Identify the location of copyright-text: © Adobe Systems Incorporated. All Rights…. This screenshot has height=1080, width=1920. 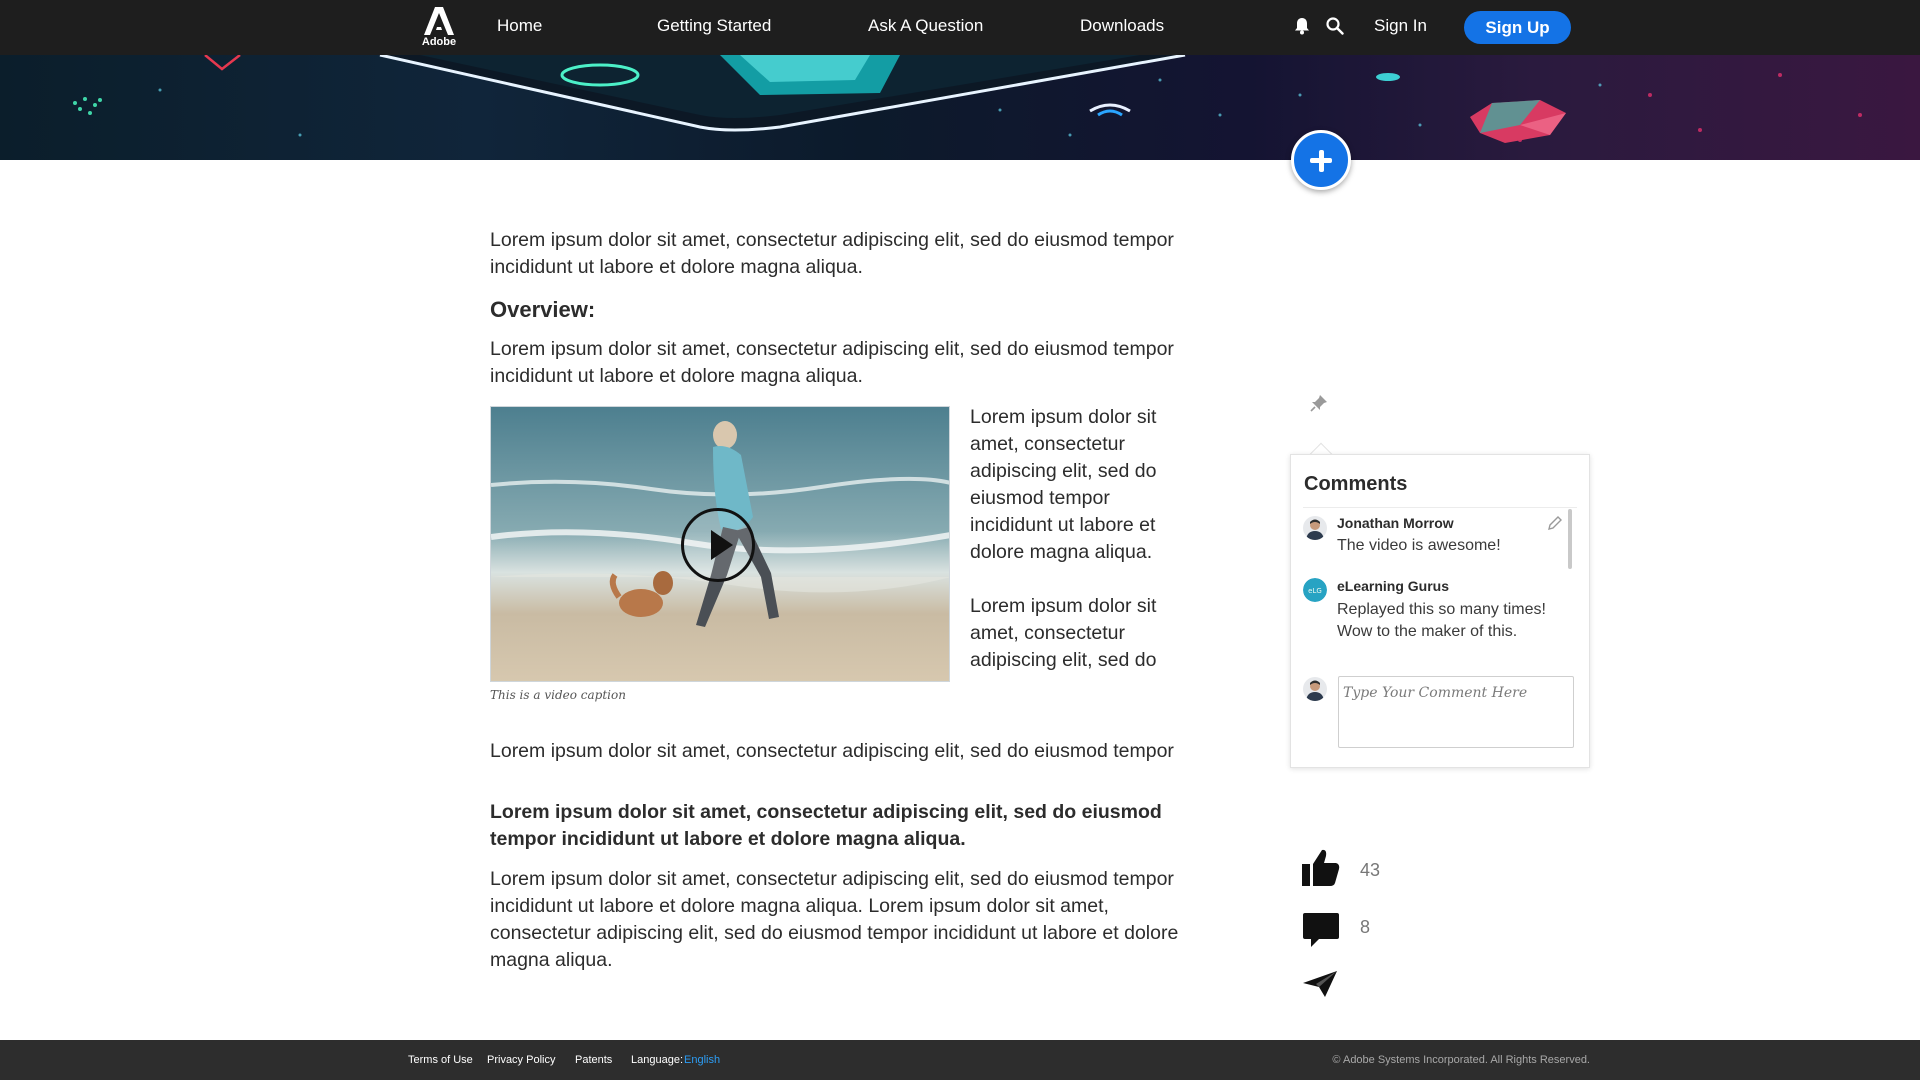
(1461, 1060).